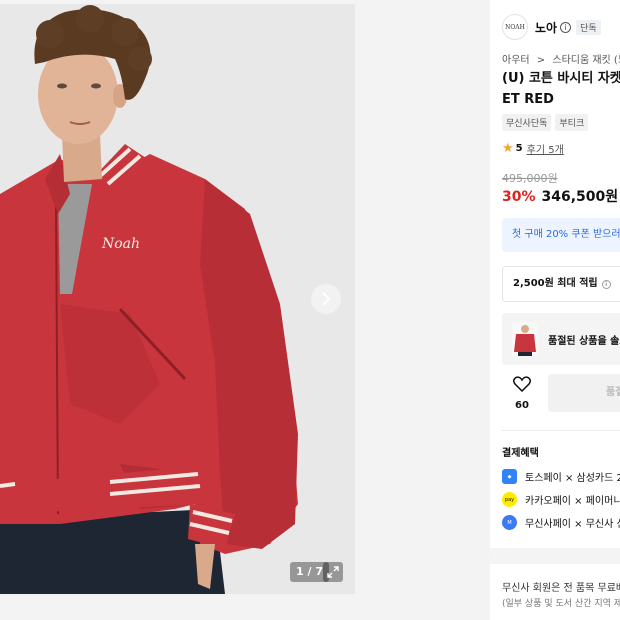 The image size is (620, 620). What do you see at coordinates (522, 393) in the screenshot?
I see `like-button: 60` at bounding box center [522, 393].